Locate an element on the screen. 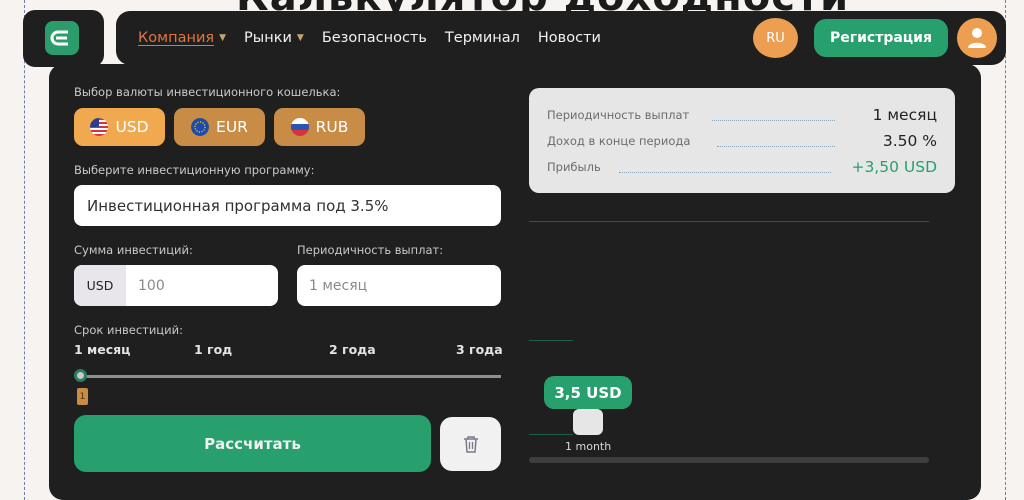 The height and width of the screenshot is (500, 1024). amount-input: 100 is located at coordinates (145, 286).